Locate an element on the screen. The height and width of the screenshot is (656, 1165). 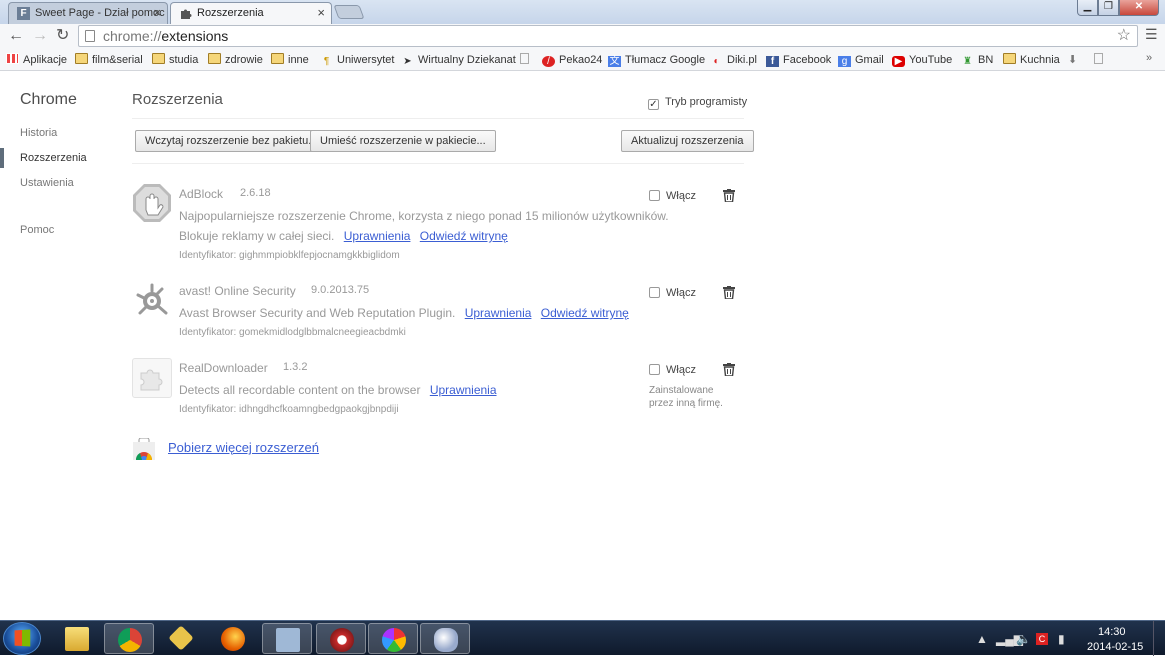
forward-arrow-icon: → is located at coordinates (40, 36).